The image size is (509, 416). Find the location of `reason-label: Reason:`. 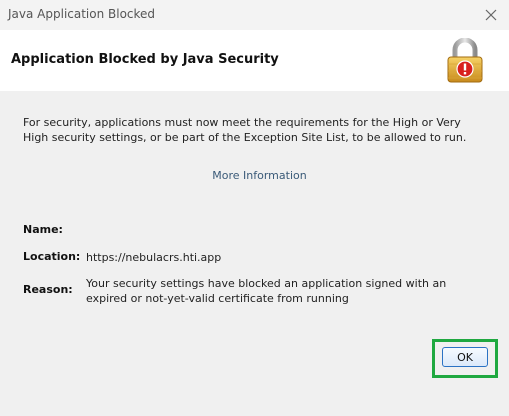

reason-label: Reason: is located at coordinates (48, 289).